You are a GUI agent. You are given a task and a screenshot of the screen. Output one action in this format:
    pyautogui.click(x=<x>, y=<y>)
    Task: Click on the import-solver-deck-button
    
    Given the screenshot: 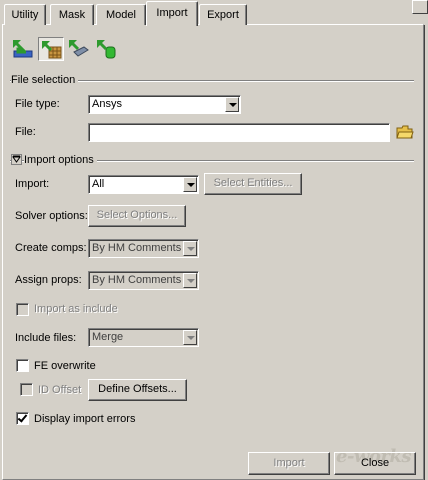 What is the action you would take?
    pyautogui.click(x=23, y=49)
    